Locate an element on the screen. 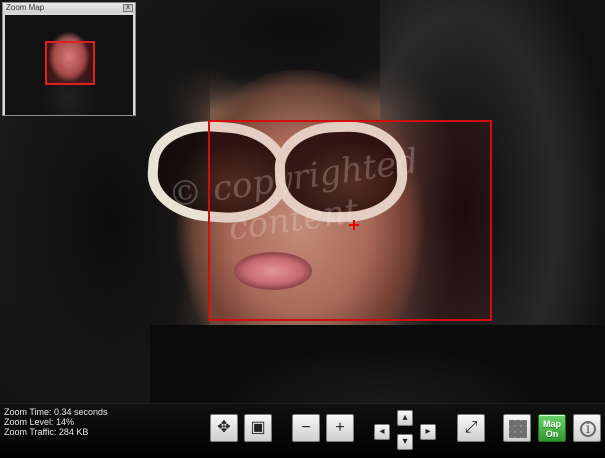  map-toggle-line-2: On is located at coordinates (552, 434).